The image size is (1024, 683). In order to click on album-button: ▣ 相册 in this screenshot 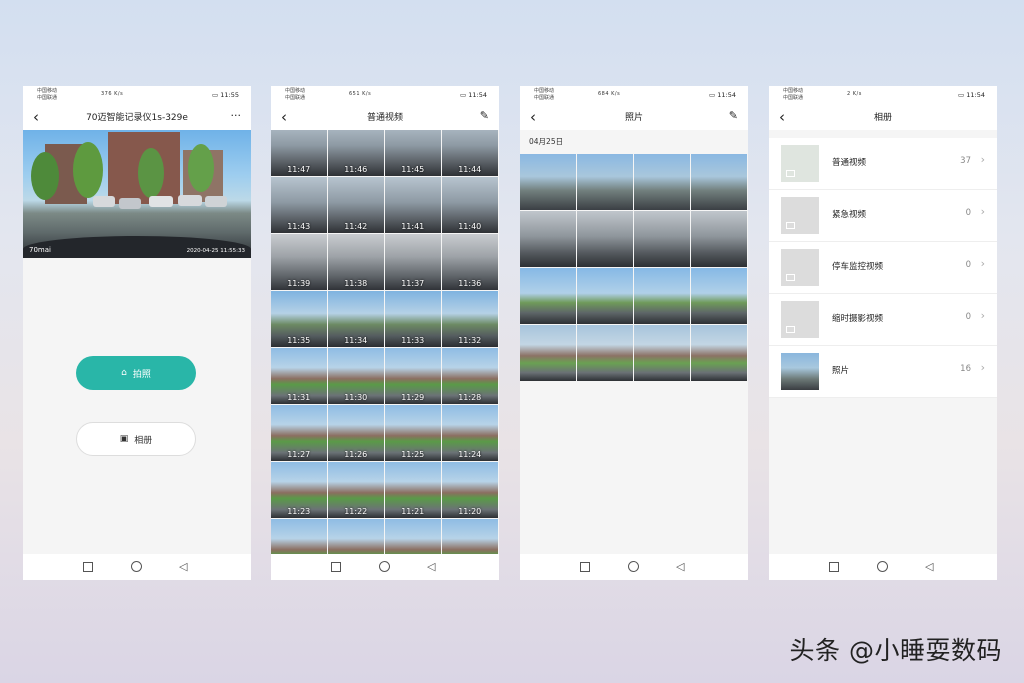, I will do `click(136, 439)`.